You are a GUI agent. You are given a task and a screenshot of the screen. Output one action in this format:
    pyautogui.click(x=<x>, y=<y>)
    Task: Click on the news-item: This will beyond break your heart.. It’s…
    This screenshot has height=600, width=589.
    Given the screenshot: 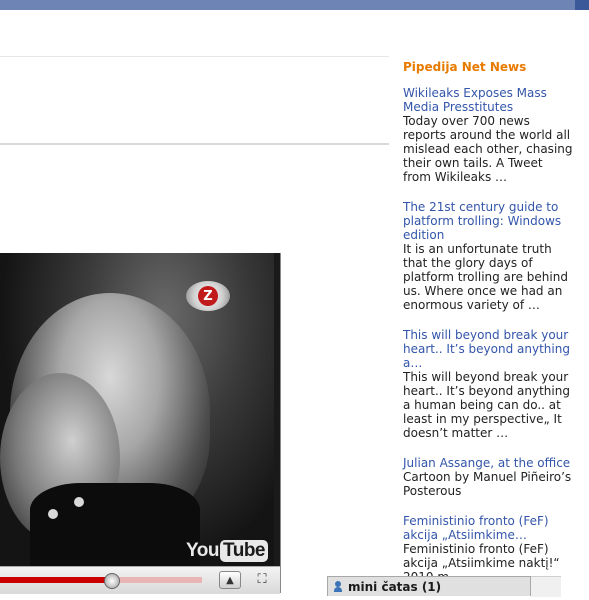 What is the action you would take?
    pyautogui.click(x=488, y=384)
    